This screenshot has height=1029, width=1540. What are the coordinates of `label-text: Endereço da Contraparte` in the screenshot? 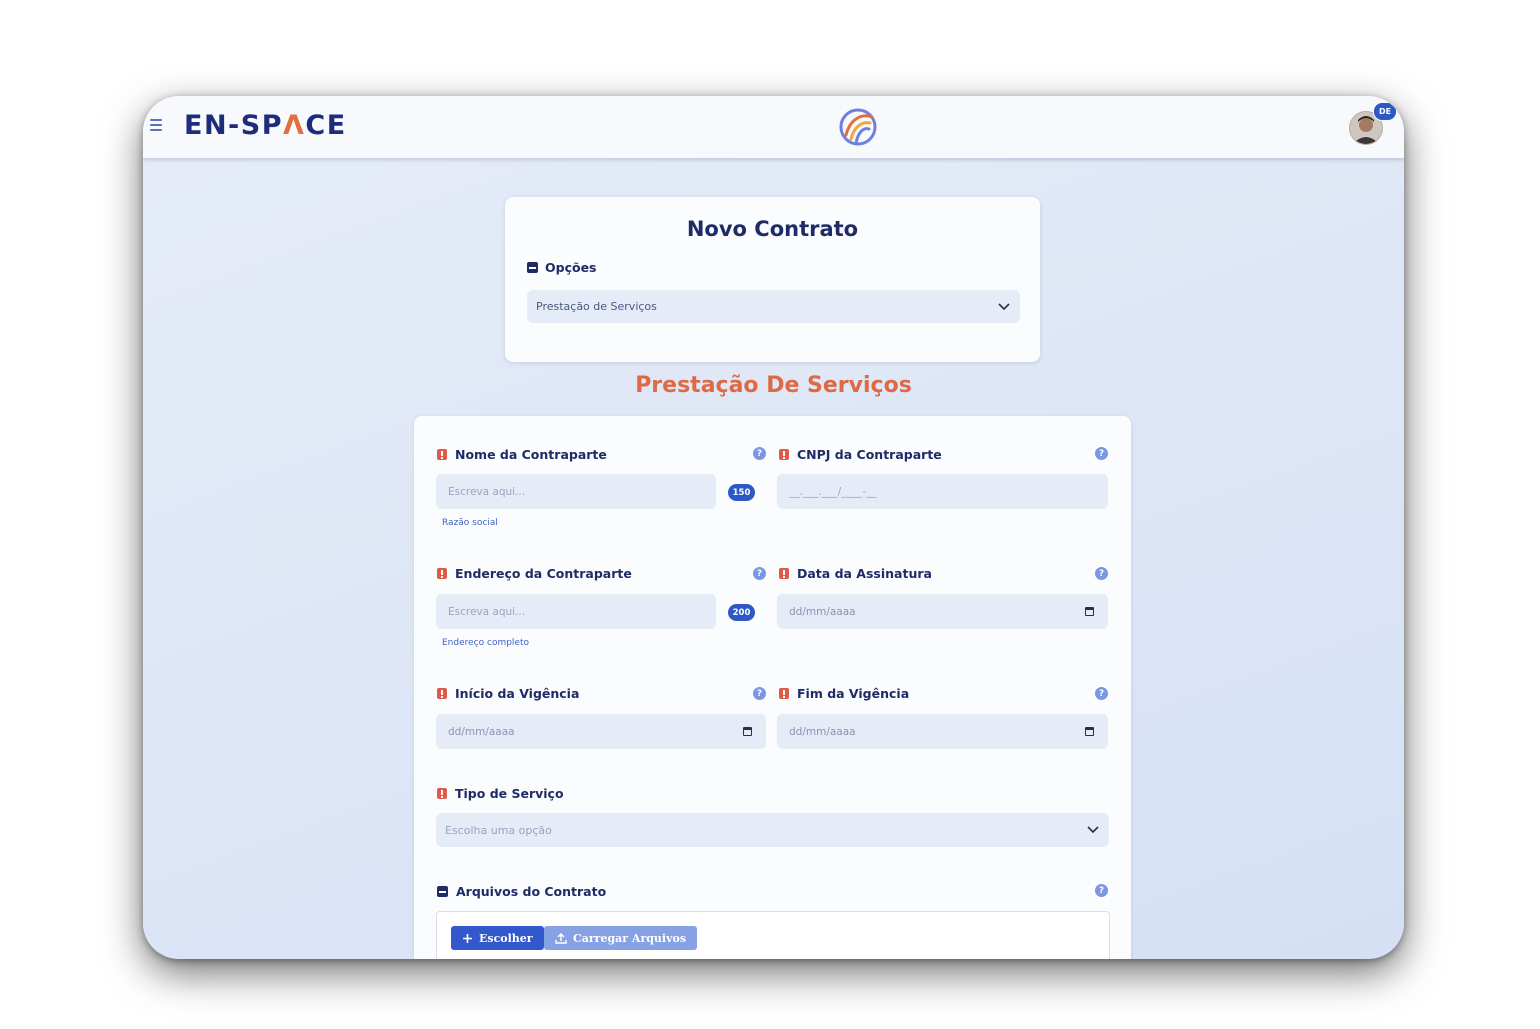 It's located at (543, 573).